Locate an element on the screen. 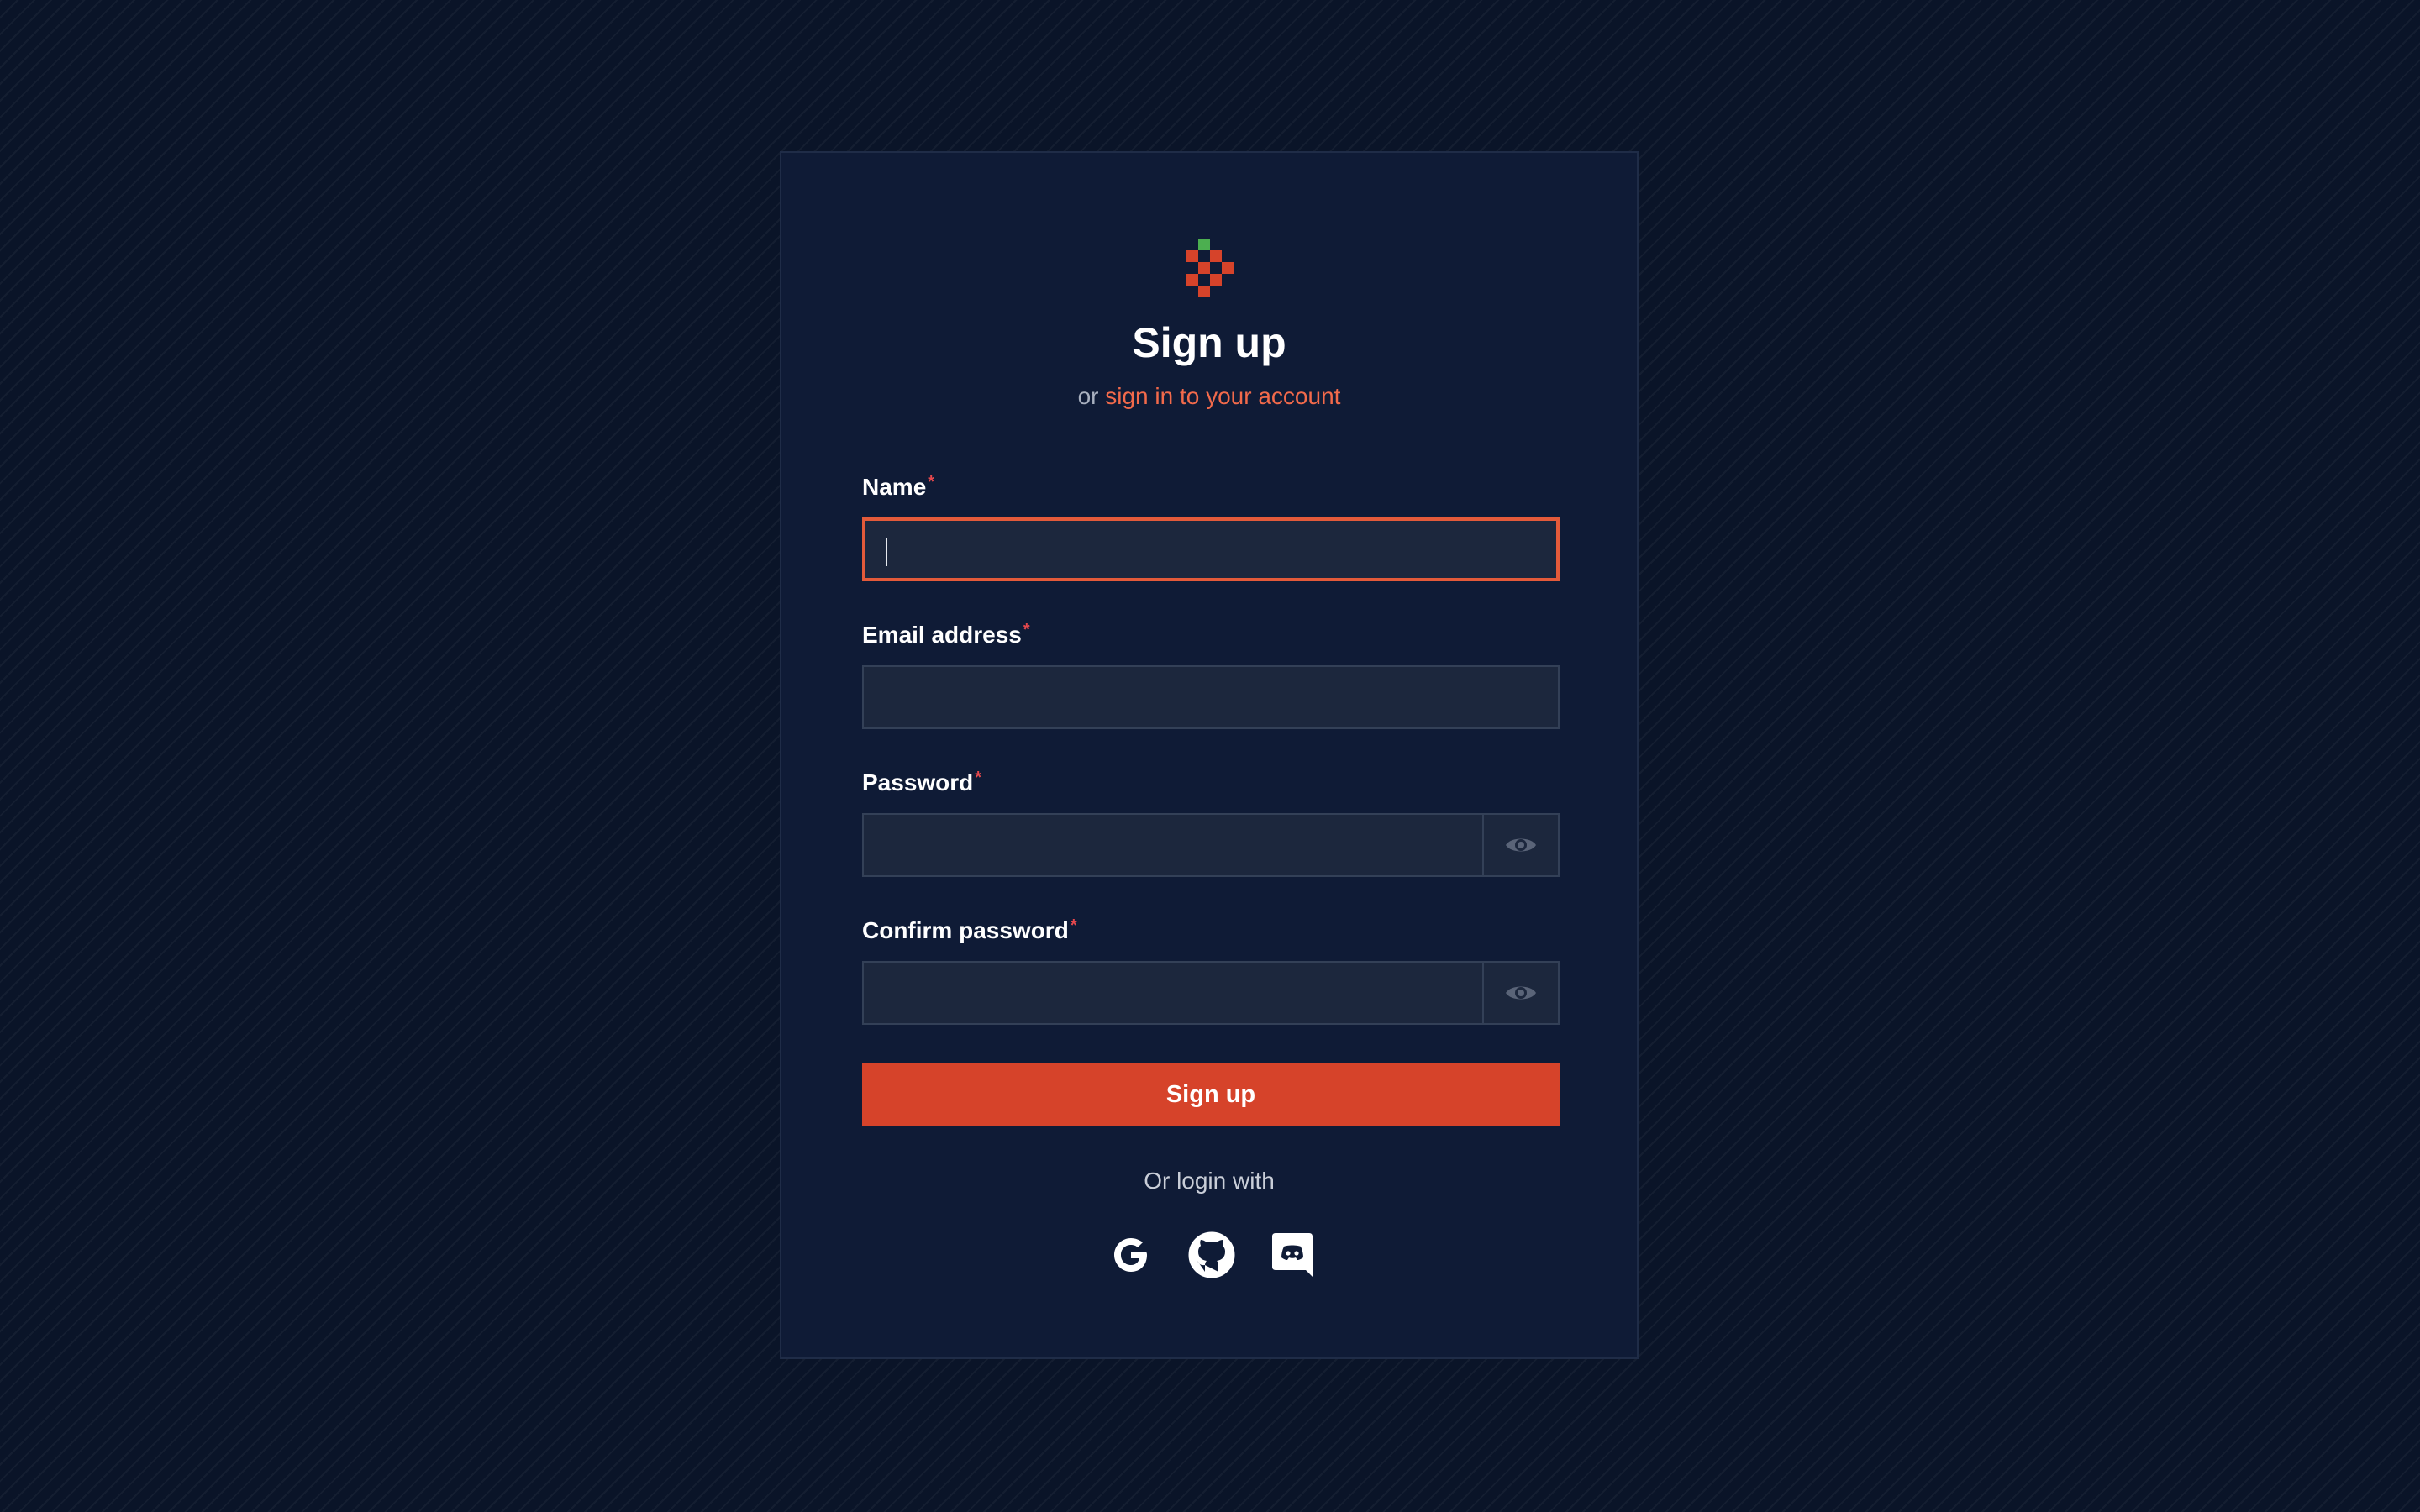  toggle-password-visibility-button is located at coordinates (1520, 845).